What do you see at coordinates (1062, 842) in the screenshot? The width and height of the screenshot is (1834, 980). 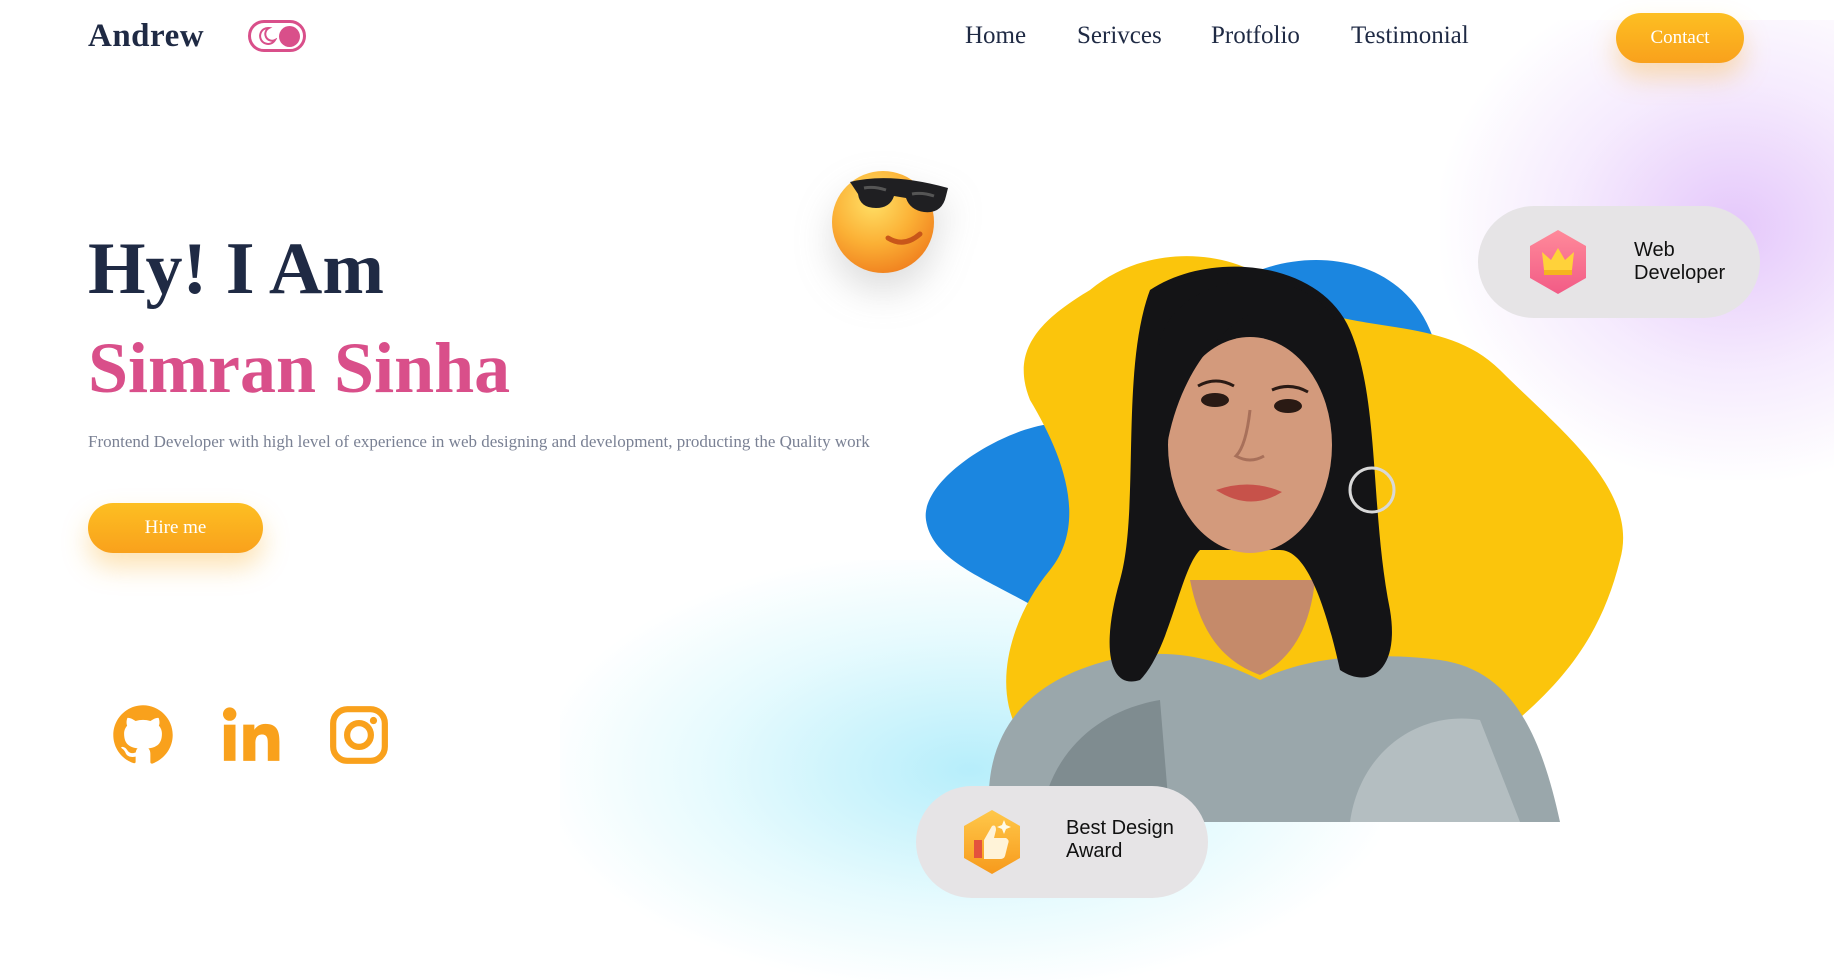 I see `best-design-award-badge: Best Design Award` at bounding box center [1062, 842].